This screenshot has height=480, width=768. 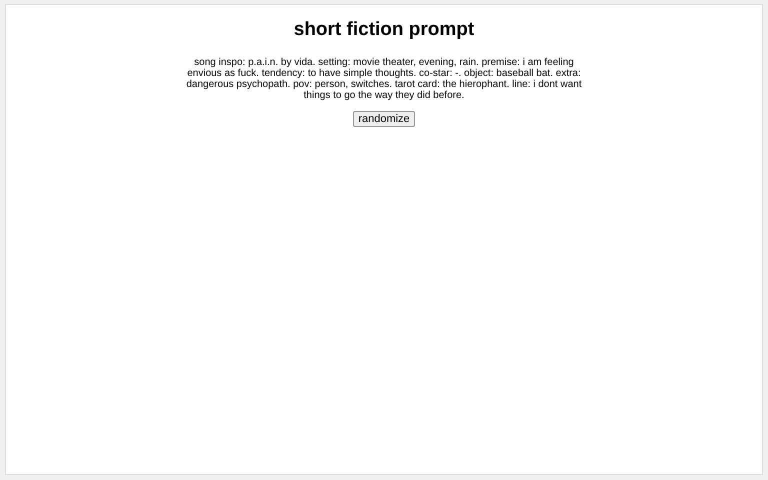 What do you see at coordinates (384, 79) in the screenshot?
I see `prompt-text: song inspo: p.a.i.n. by vida. setting: movie theater, evening, rain. premise: i am feeling envious as fuck. tendency: to have simple thoughts. co-star: -. object: baseball bat. extra: dangerous psychopath. pov: person, switches. tarot card: the hierophant. line: i dont want things to go the way they did before.` at bounding box center [384, 79].